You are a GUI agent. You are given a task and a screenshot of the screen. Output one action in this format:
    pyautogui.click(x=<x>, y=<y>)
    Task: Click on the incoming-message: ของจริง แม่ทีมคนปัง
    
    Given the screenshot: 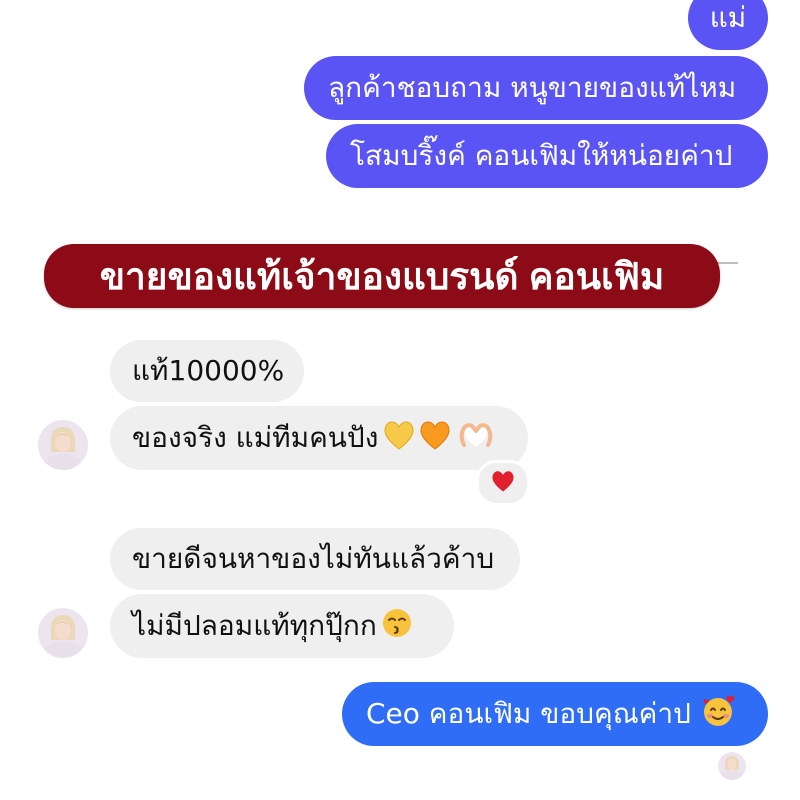 What is the action you would take?
    pyautogui.click(x=319, y=438)
    